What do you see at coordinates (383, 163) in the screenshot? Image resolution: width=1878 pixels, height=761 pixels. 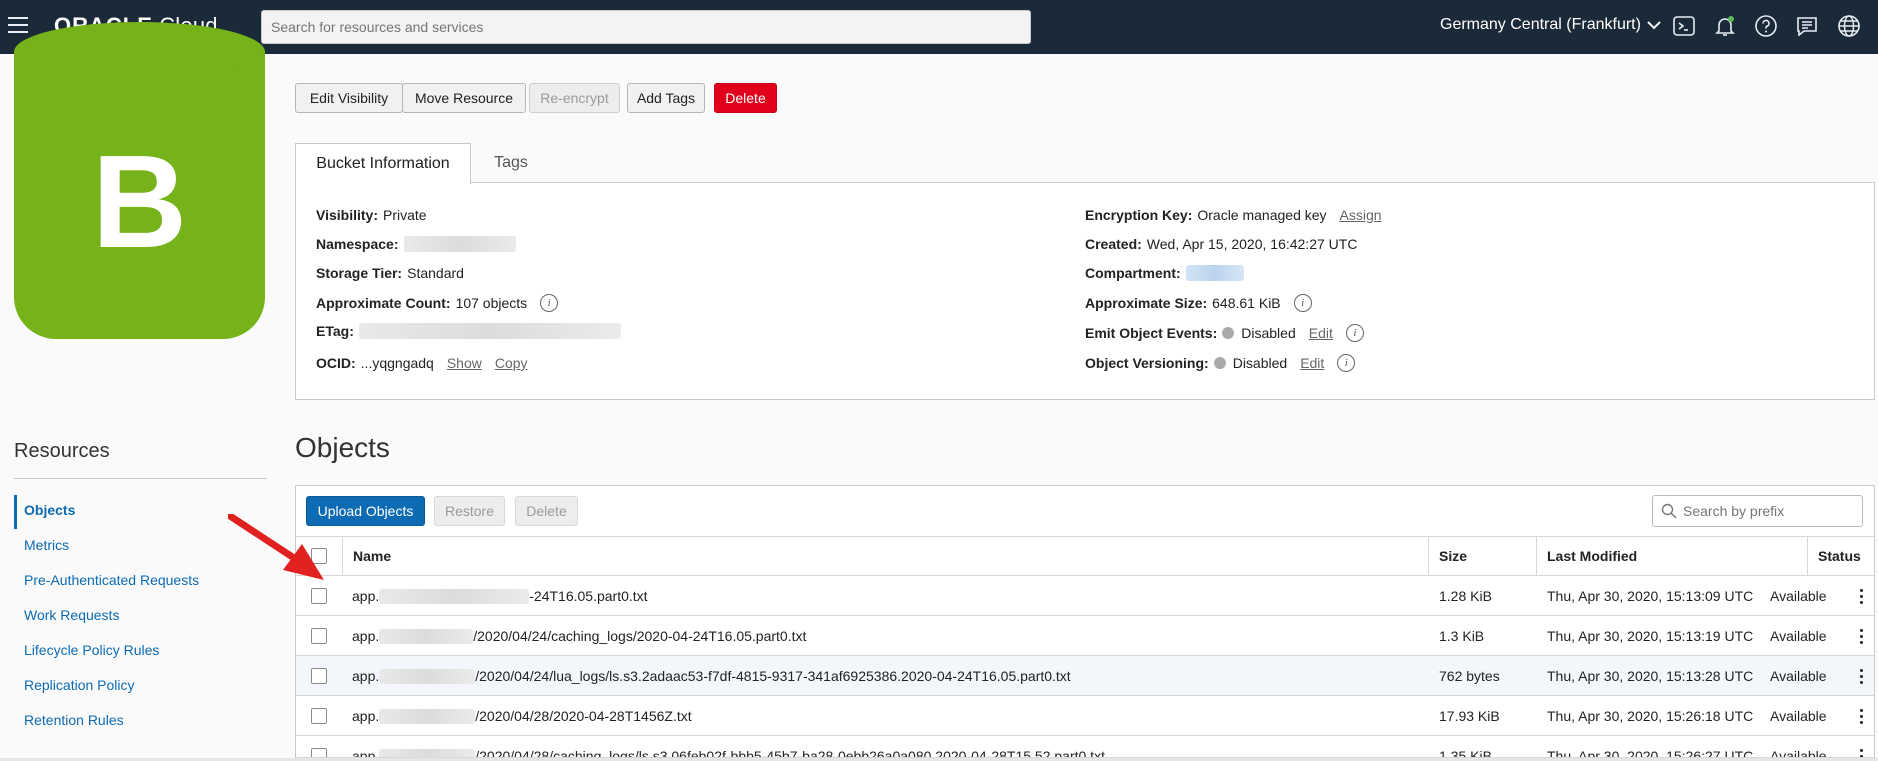 I see `tab-bucket-information: Bucket Information` at bounding box center [383, 163].